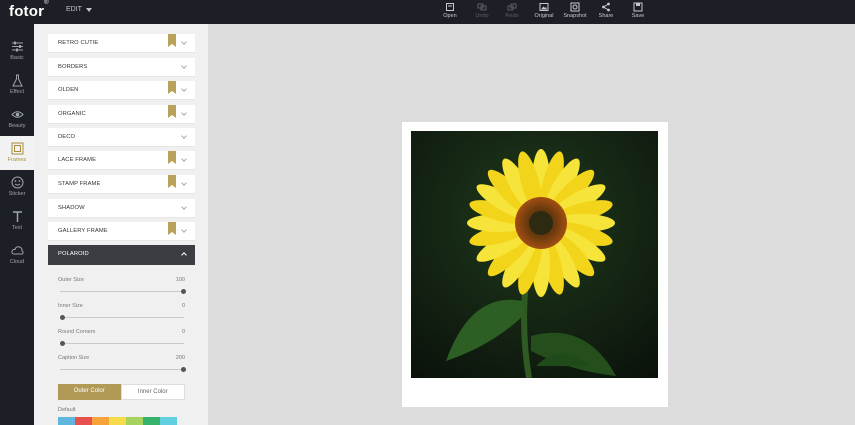 This screenshot has width=855, height=425. I want to click on color-tabs: Outer Color Inner Color, so click(121, 392).